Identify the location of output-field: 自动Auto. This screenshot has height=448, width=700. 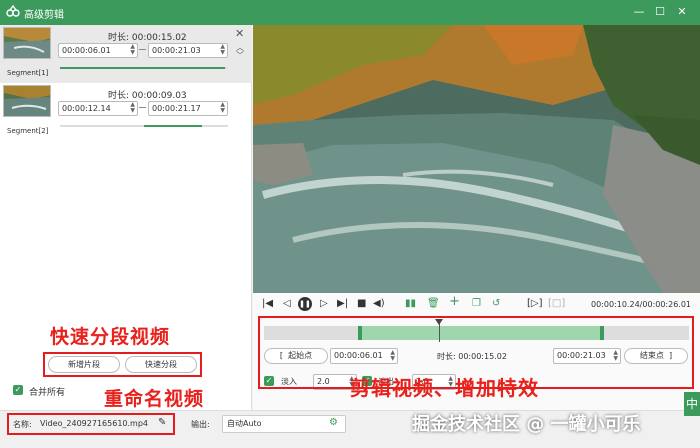
(284, 424).